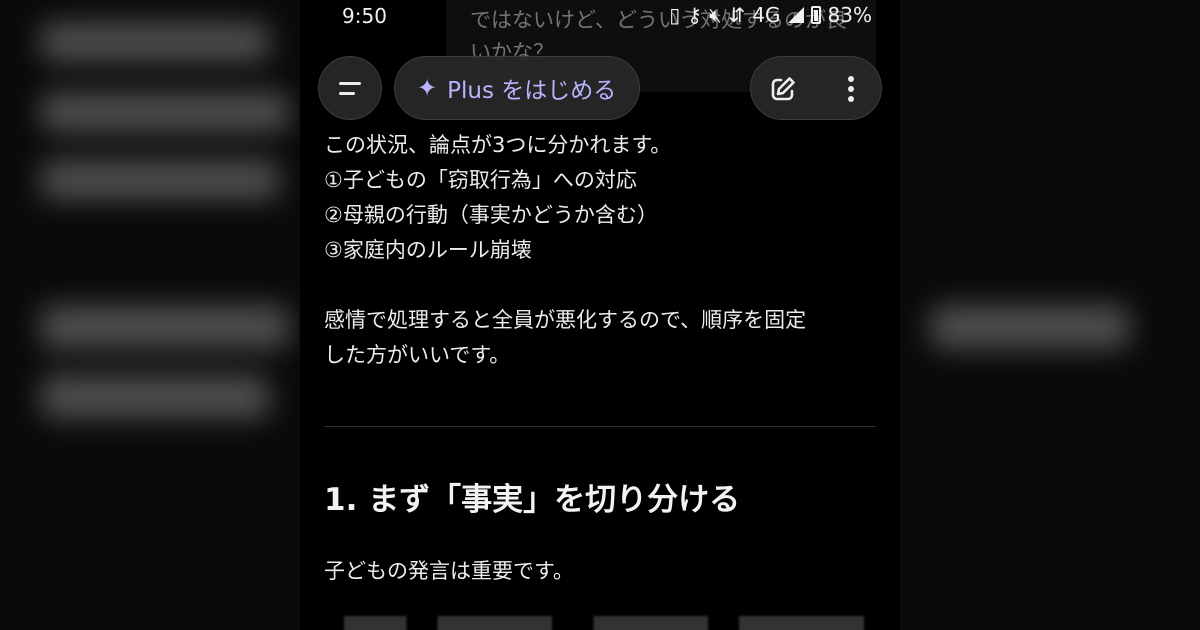 Image resolution: width=1200 pixels, height=630 pixels. I want to click on status-bar: 9:50 ▯ ⚷ 🔇︎ ⇵ 4G 83%, so click(600, 17).